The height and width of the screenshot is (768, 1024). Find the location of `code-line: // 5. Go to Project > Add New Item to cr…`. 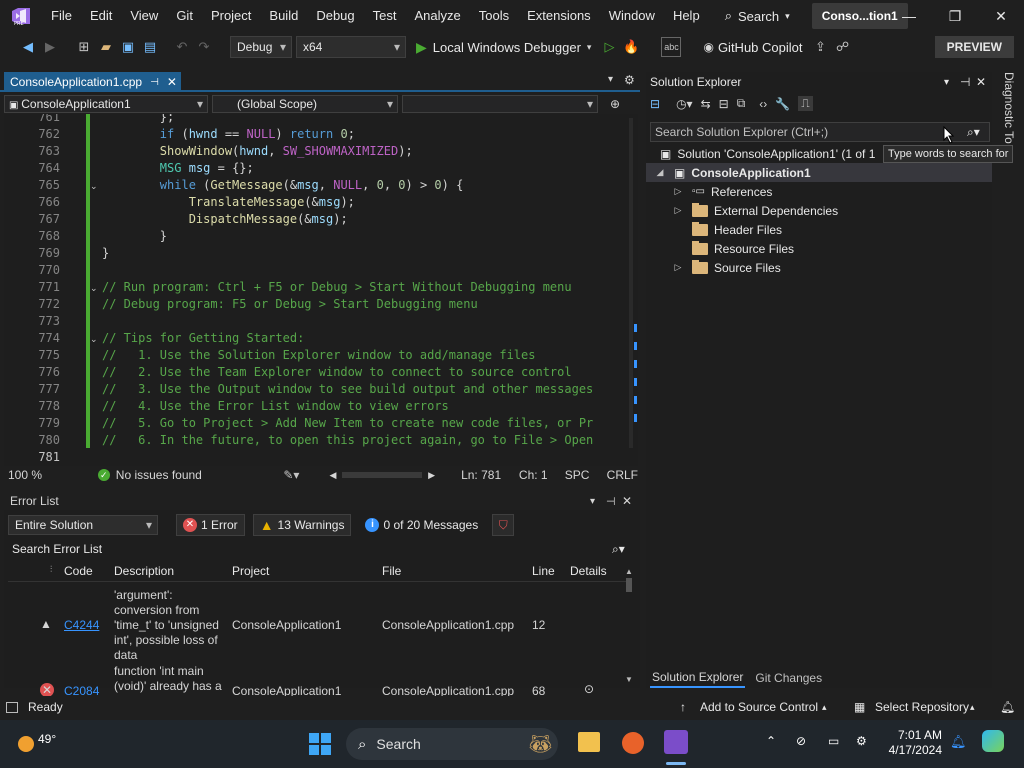

code-line: // 5. Go to Project > Add New Item to cr… is located at coordinates (347, 423).